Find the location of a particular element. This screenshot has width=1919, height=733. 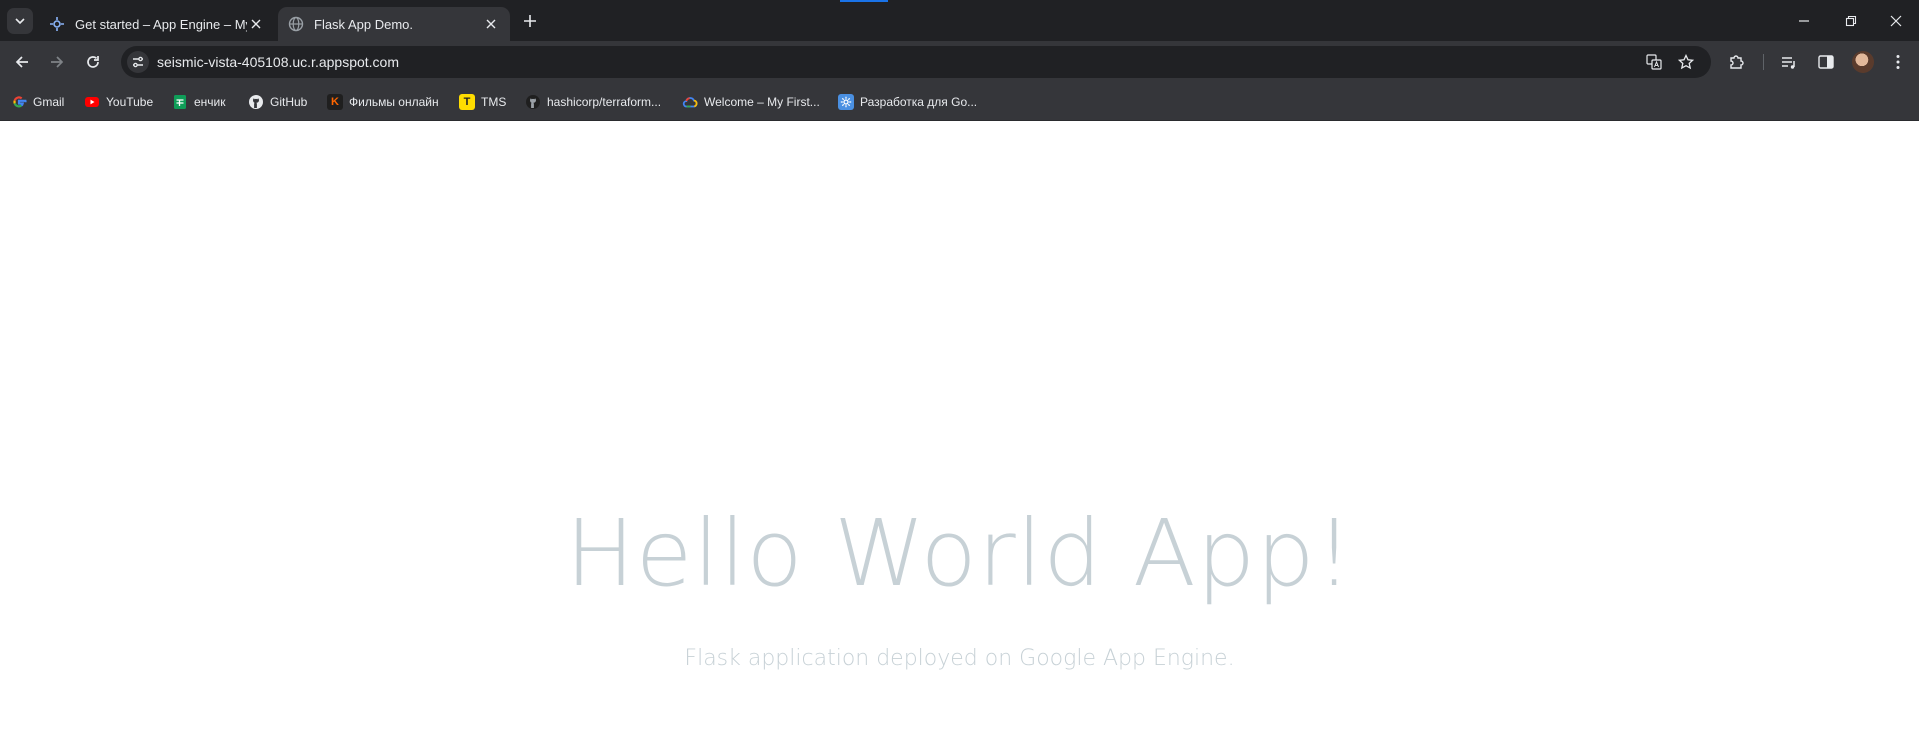

reload-button is located at coordinates (93, 62).